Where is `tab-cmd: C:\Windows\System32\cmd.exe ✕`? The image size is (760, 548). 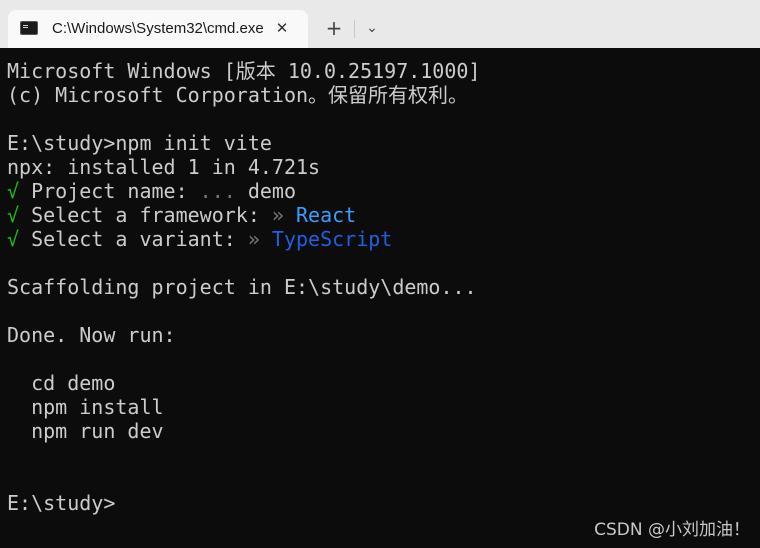 tab-cmd: C:\Windows\System32\cmd.exe ✕ is located at coordinates (158, 29).